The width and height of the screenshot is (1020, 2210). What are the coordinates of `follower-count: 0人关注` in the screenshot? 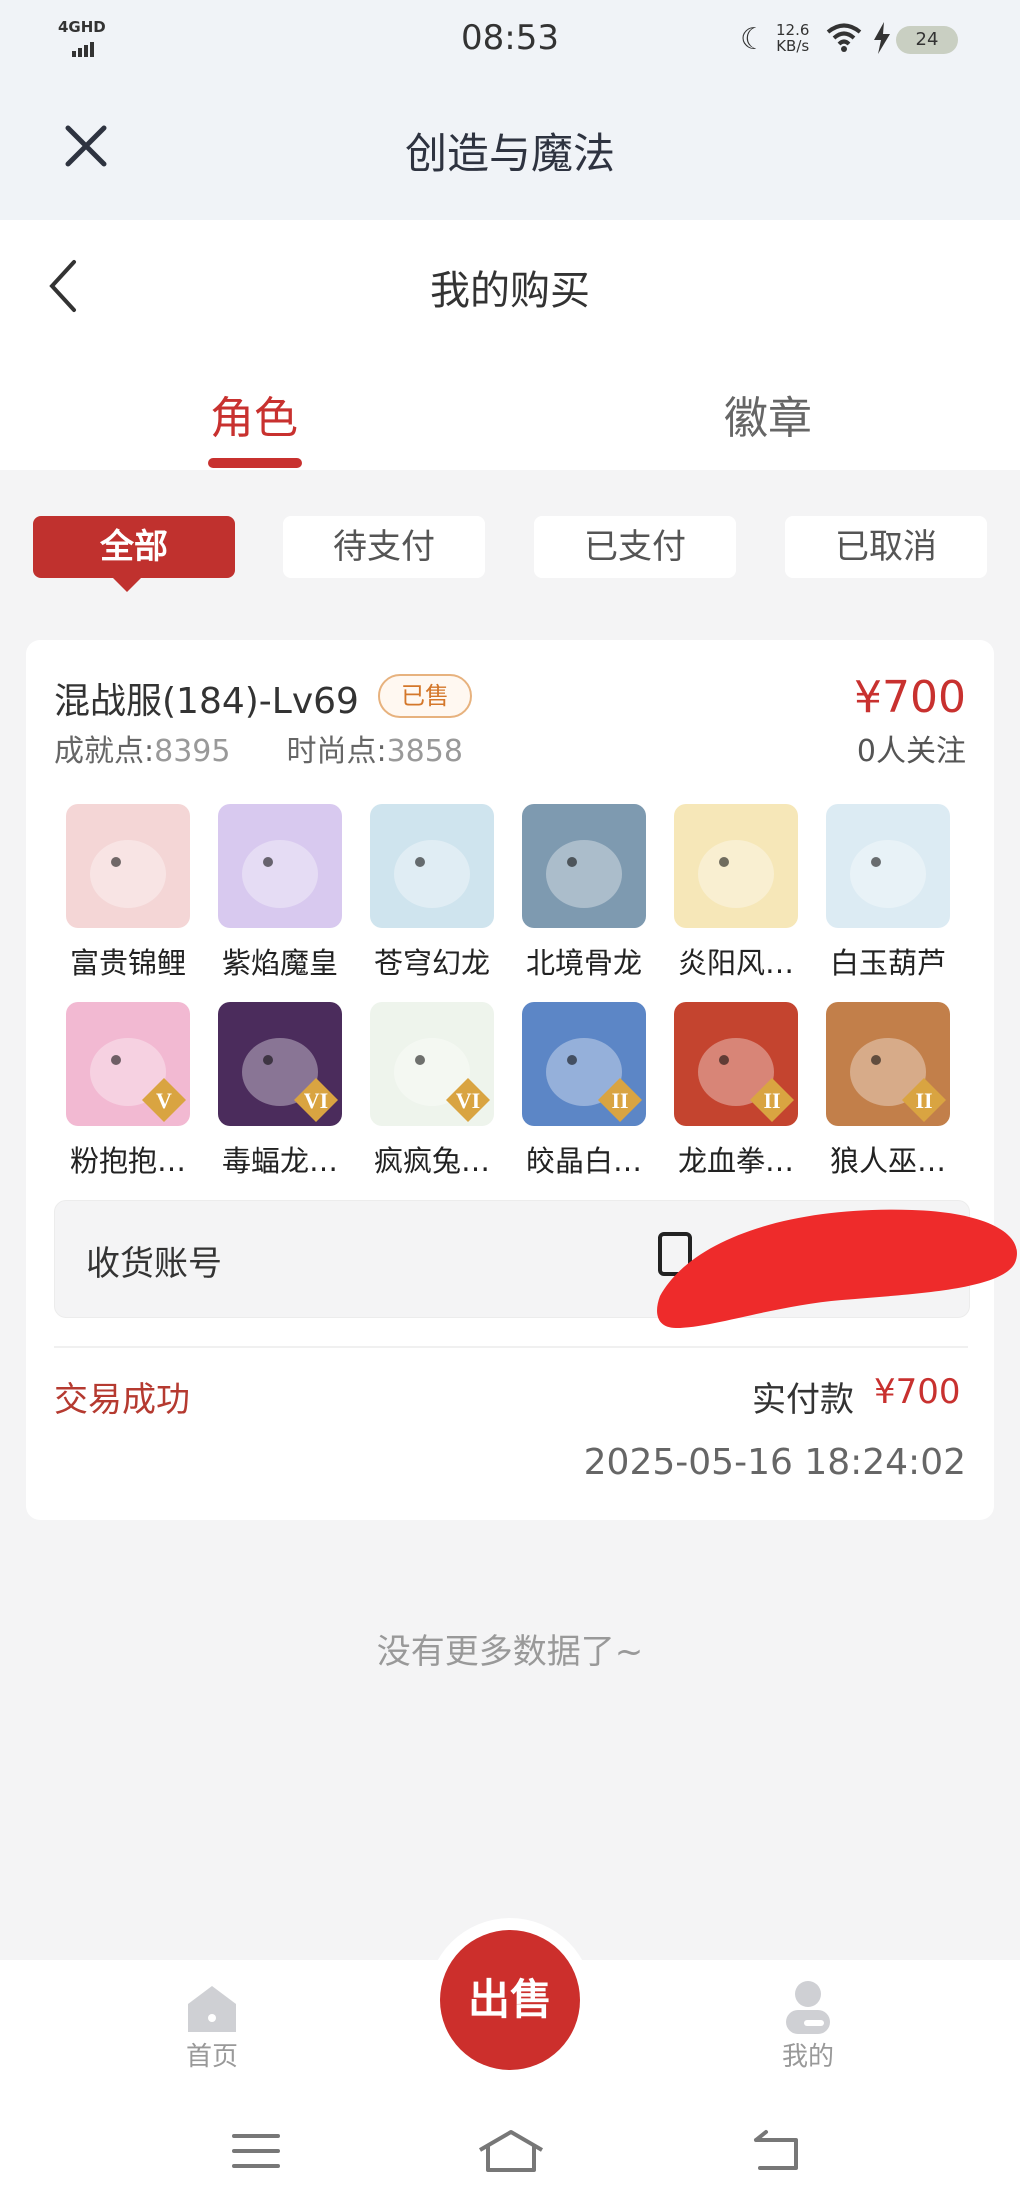 It's located at (911, 751).